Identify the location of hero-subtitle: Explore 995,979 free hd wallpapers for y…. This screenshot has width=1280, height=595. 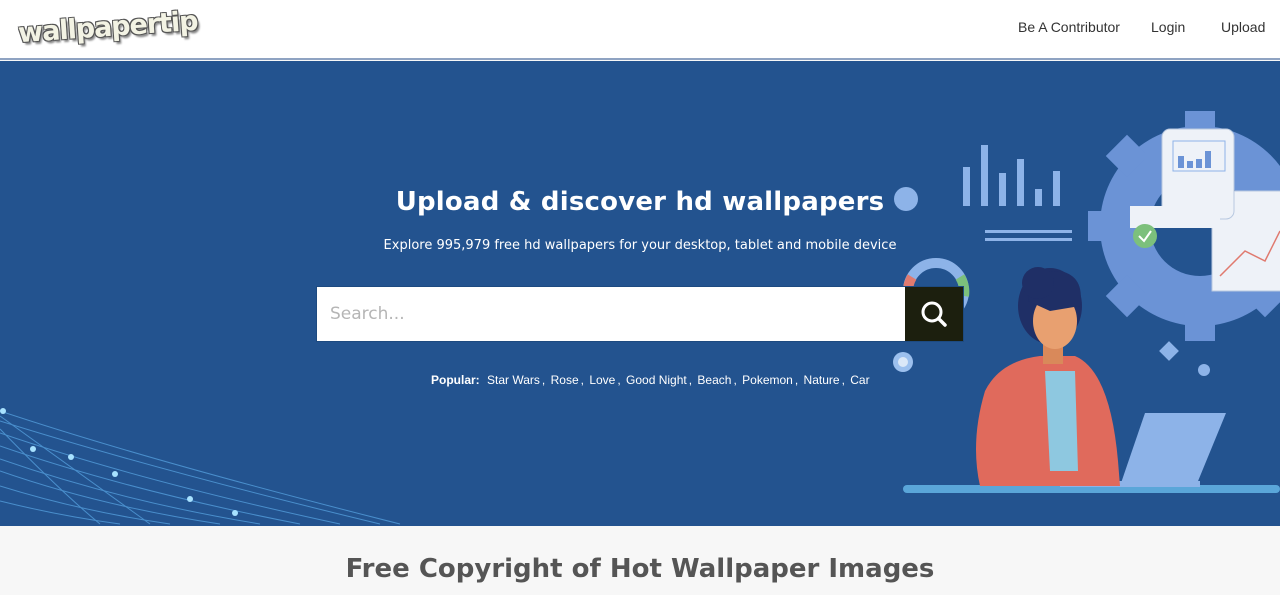
(640, 245).